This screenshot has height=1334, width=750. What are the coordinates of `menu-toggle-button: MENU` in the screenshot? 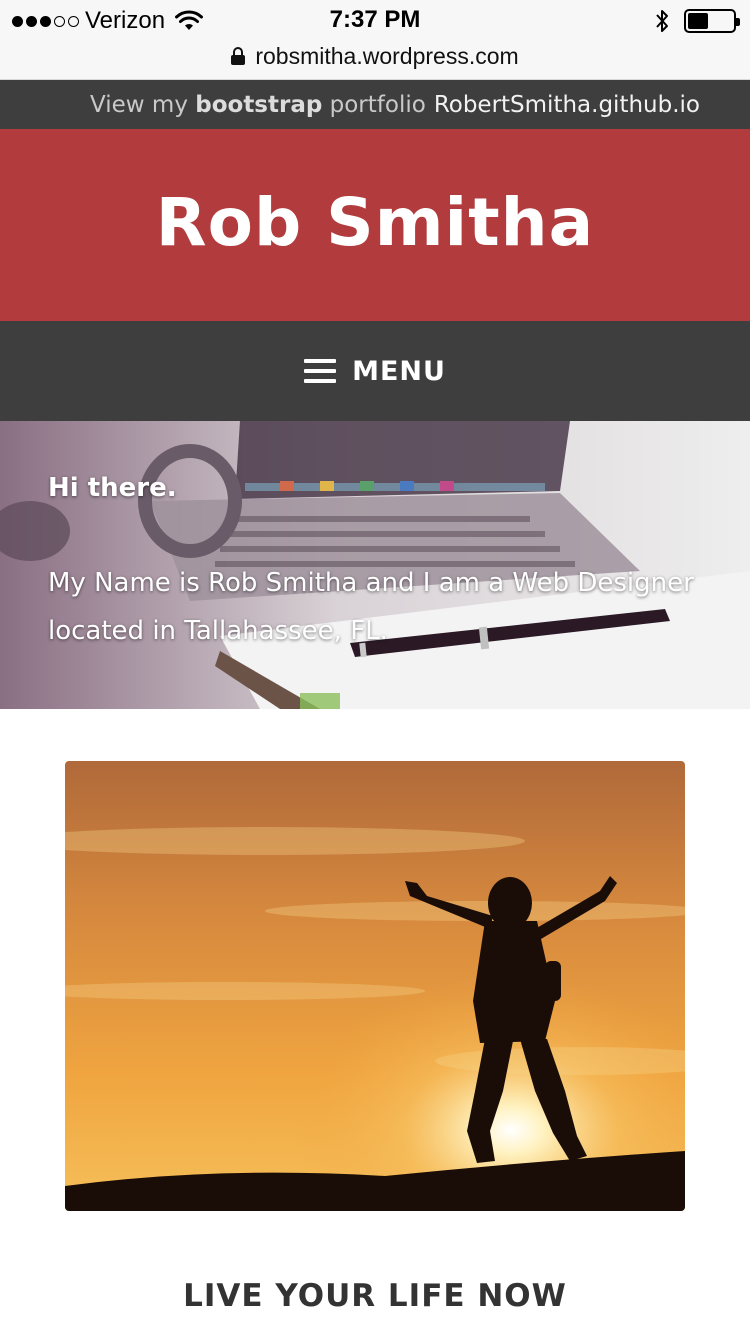 It's located at (375, 371).